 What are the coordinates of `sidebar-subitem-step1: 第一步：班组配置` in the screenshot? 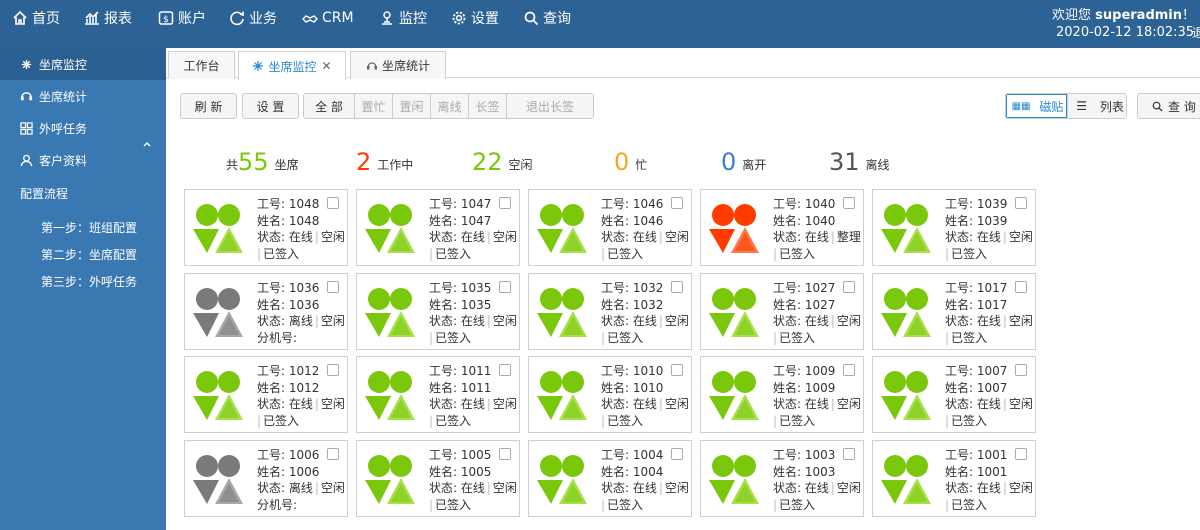 It's located at (89, 227).